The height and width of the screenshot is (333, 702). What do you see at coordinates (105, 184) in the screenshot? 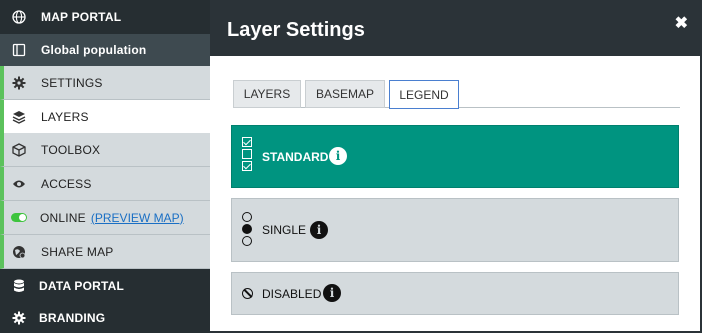
I see `sidebar-item-access: ACCESS` at bounding box center [105, 184].